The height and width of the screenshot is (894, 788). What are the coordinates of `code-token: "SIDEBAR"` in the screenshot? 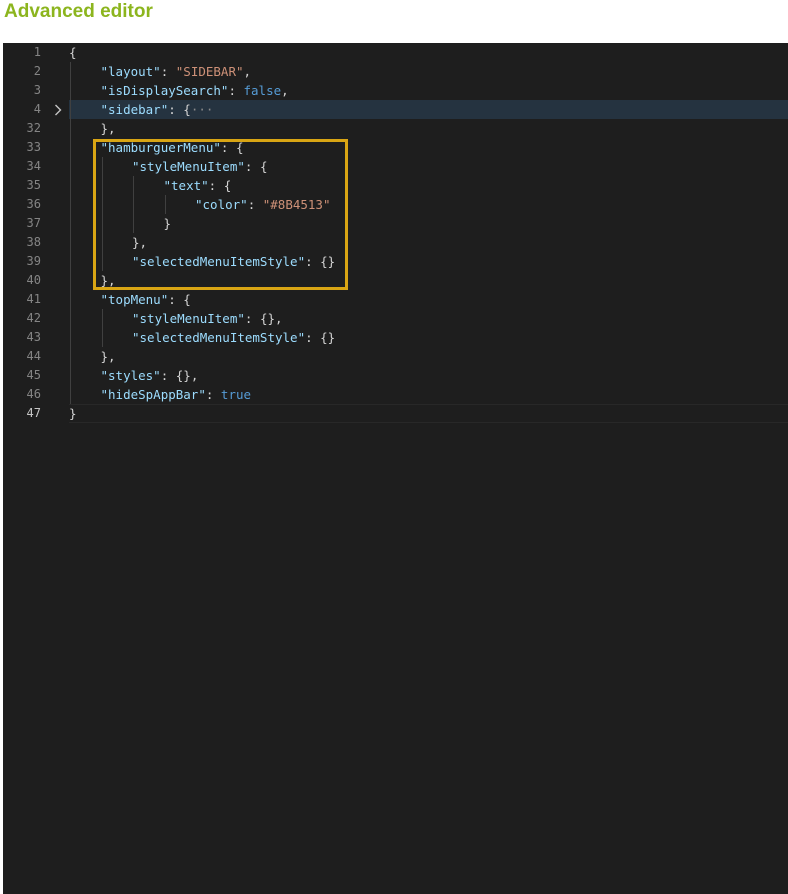 It's located at (209, 71).